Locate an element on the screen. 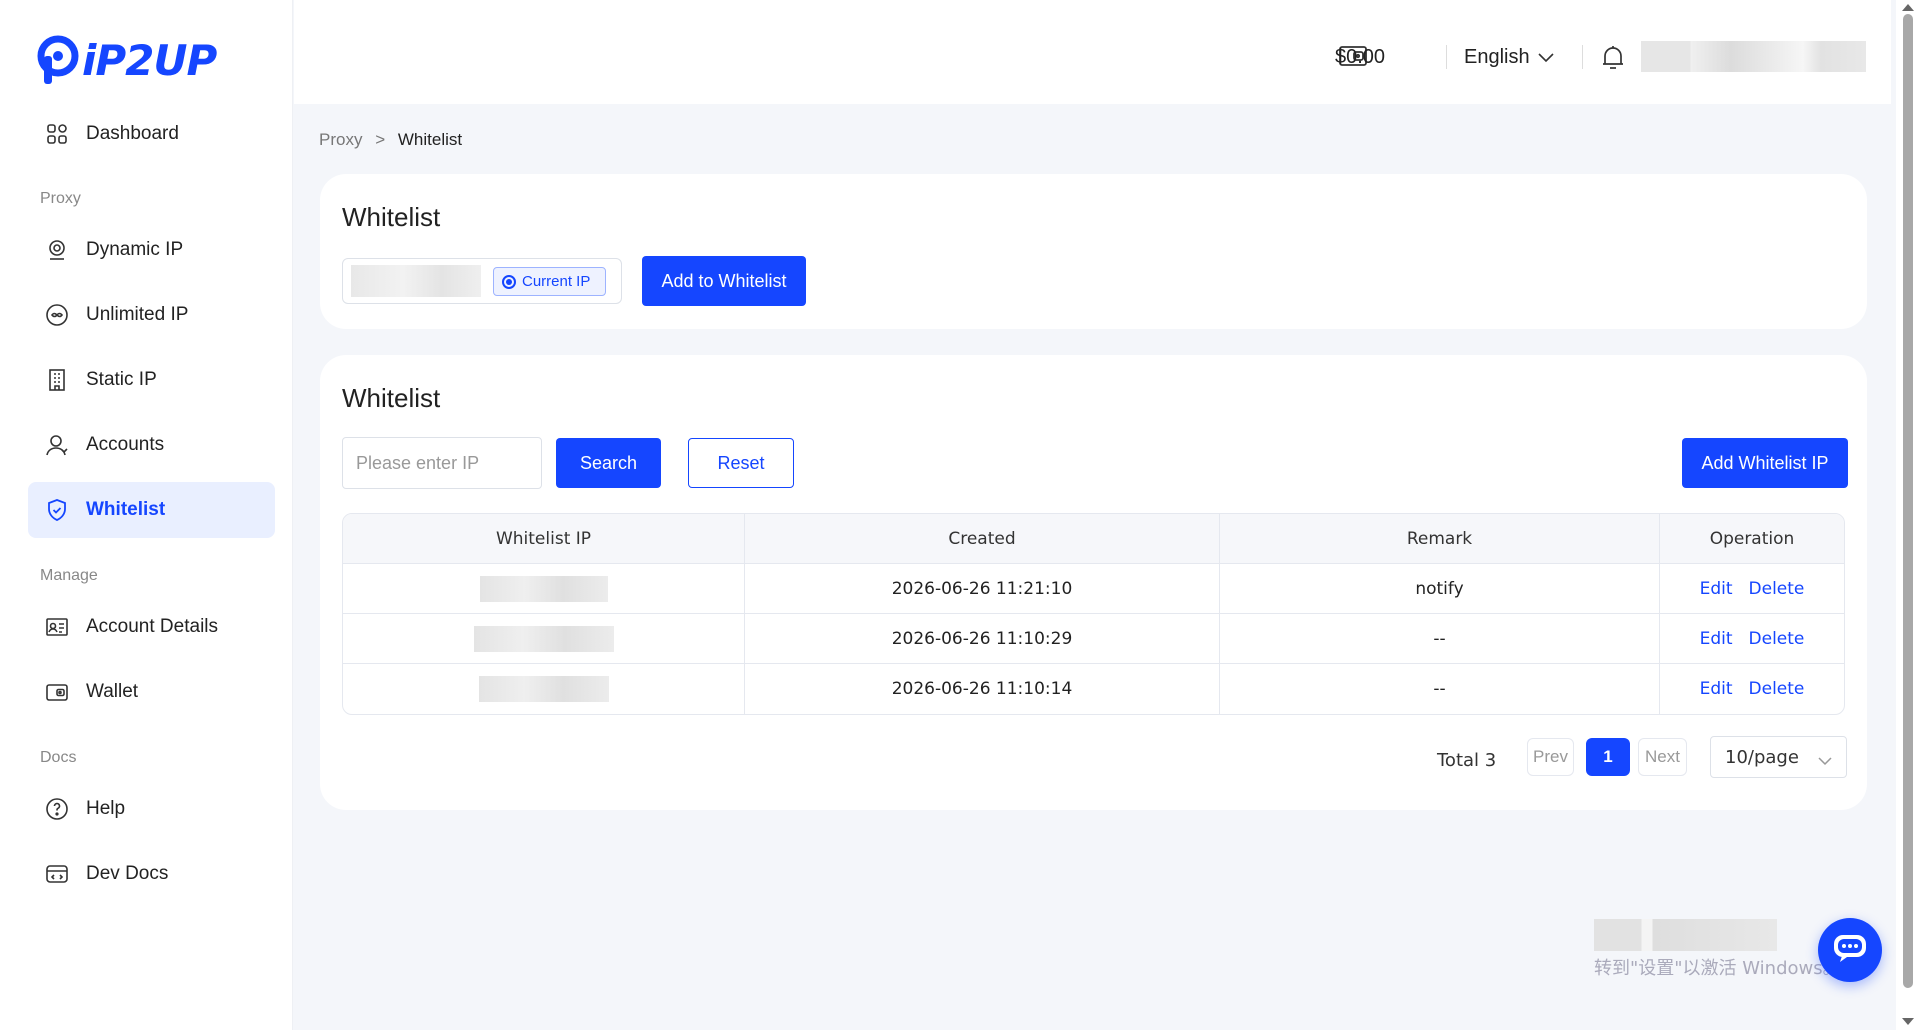  sidebar-item-dev-docs: Dev Docs is located at coordinates (151, 874).